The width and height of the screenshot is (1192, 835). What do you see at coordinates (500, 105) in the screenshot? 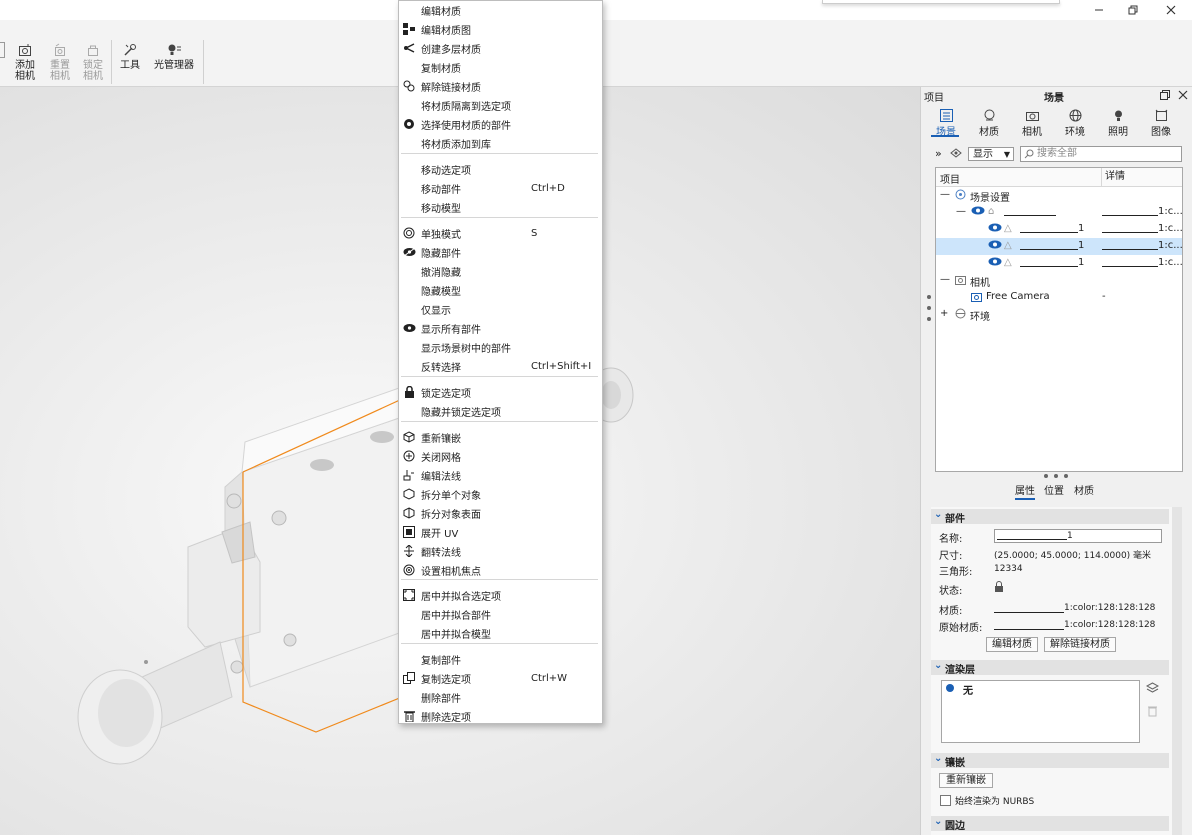
I see `context-menu-item: 将材质隔离到选定项` at bounding box center [500, 105].